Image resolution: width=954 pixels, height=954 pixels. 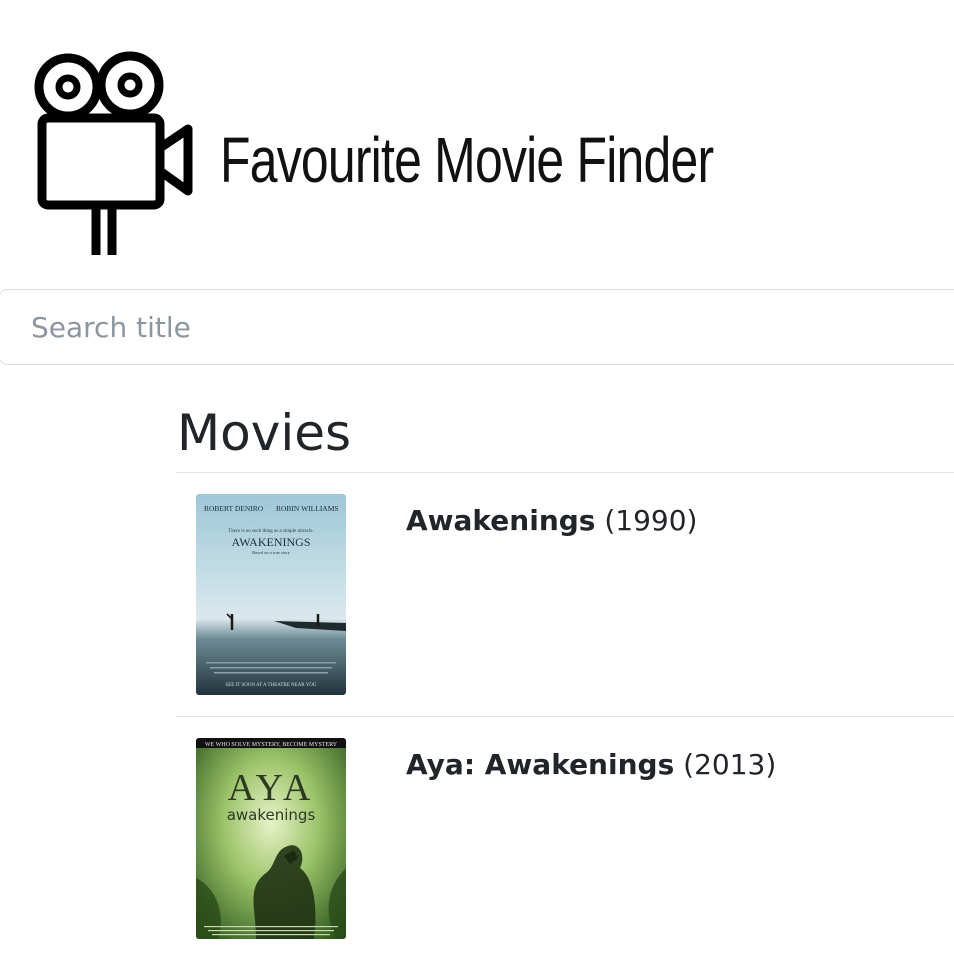 I want to click on poster-subtitle: Based on a true story, so click(x=271, y=552).